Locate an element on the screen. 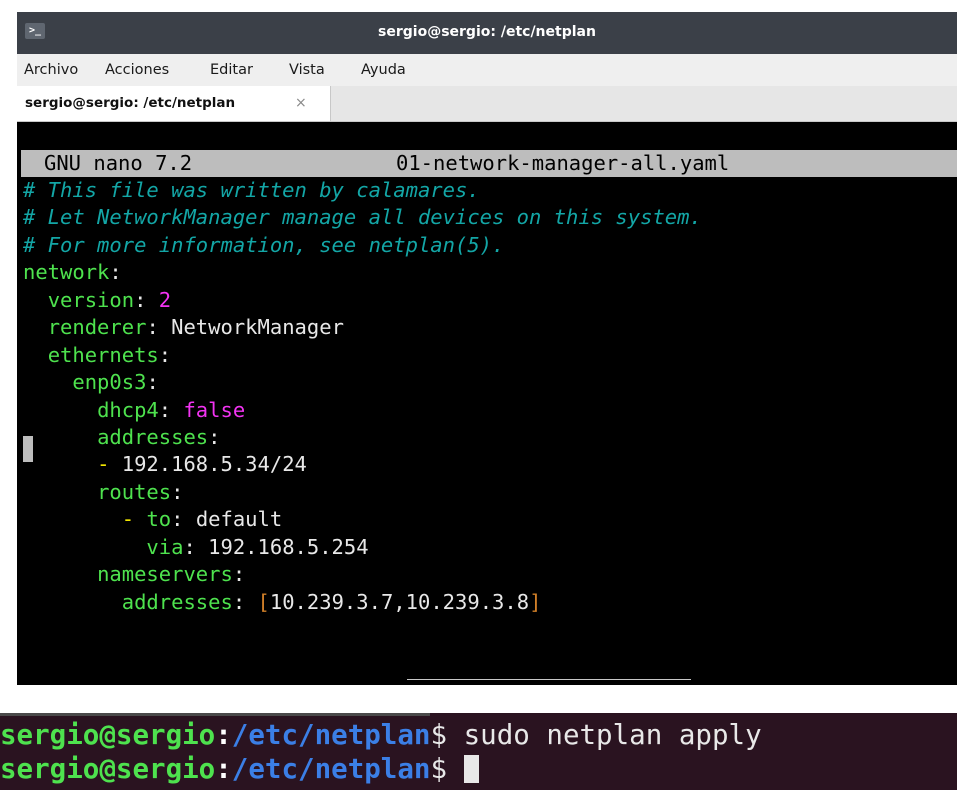 This screenshot has height=790, width=957. yaml-value: NetworkManager is located at coordinates (257, 327).